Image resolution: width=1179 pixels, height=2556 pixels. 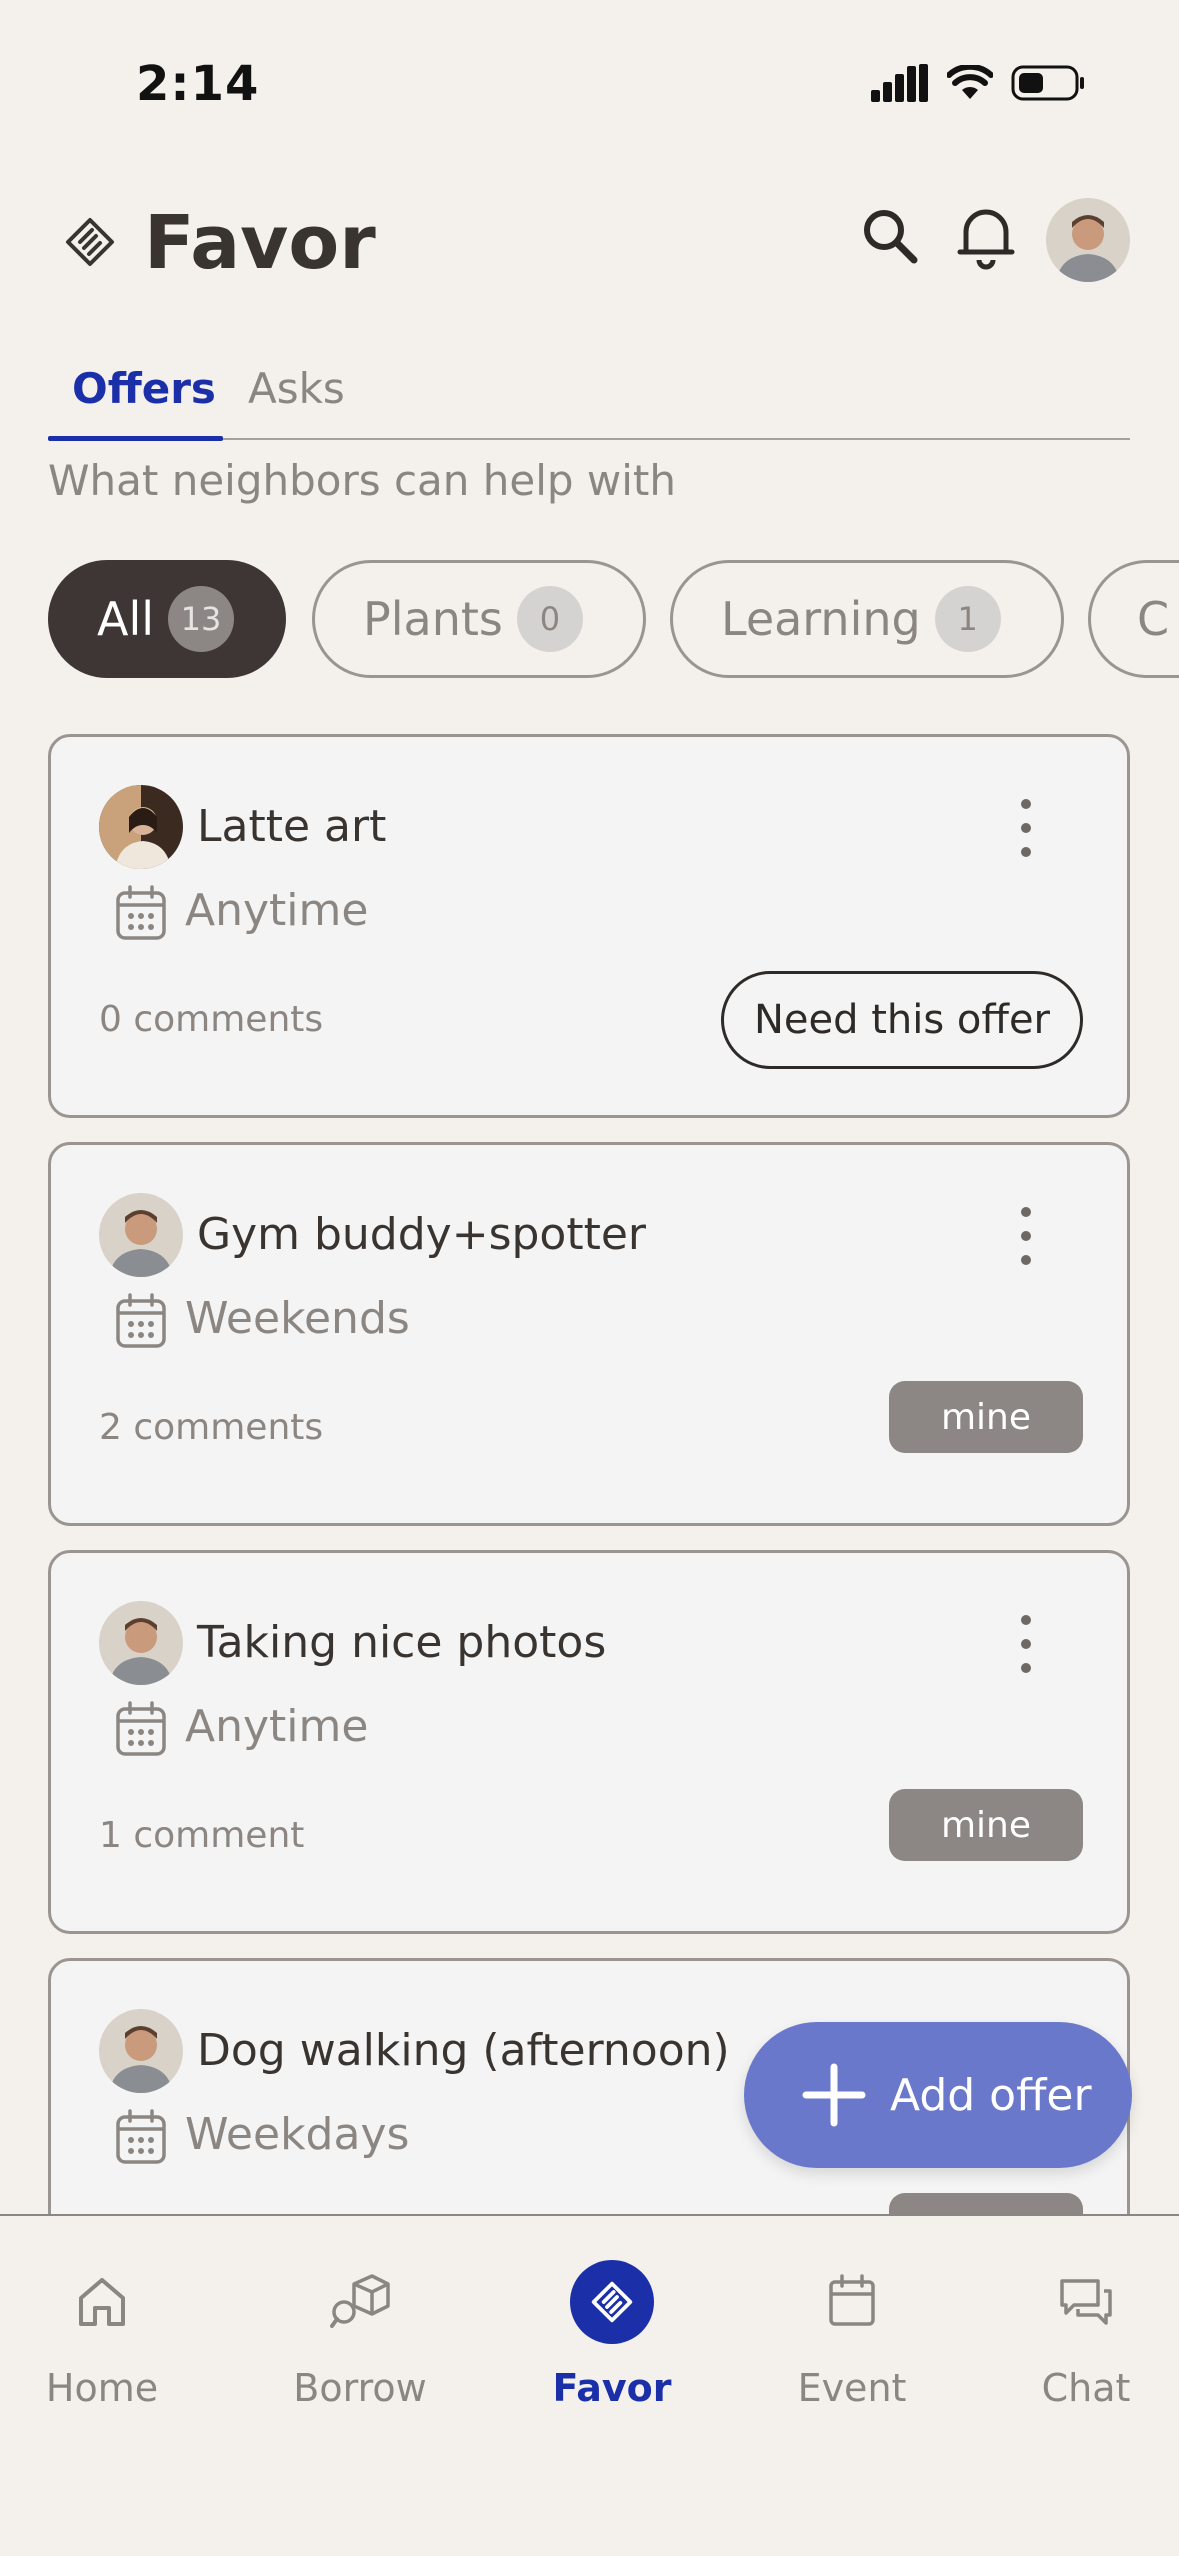 I want to click on offer-availability: Weekdays, so click(x=297, y=2134).